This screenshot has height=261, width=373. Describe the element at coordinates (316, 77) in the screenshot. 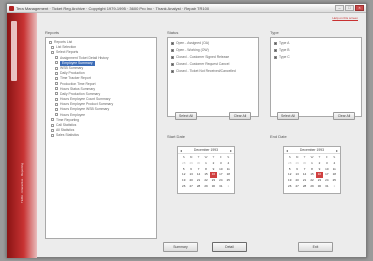

I see `type-list: Type A Type B Type C` at that location.